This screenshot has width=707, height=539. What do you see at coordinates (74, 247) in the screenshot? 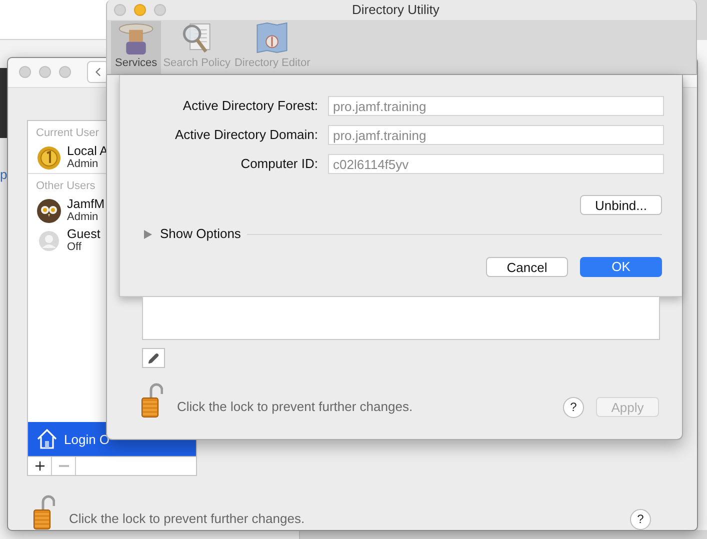
I see `user-role: Off` at bounding box center [74, 247].